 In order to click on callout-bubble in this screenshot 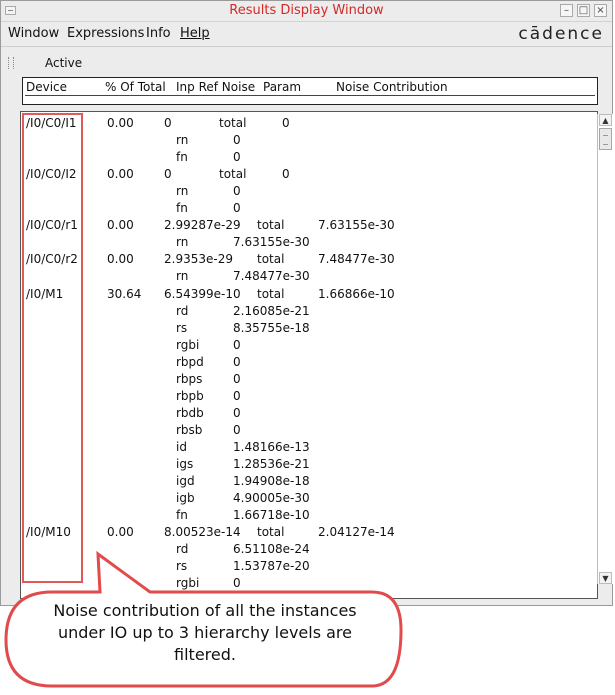, I will do `click(203, 619)`.